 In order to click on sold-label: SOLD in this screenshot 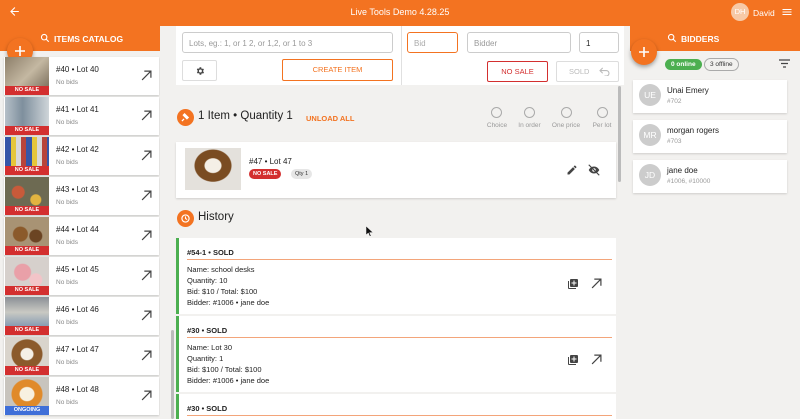, I will do `click(579, 71)`.